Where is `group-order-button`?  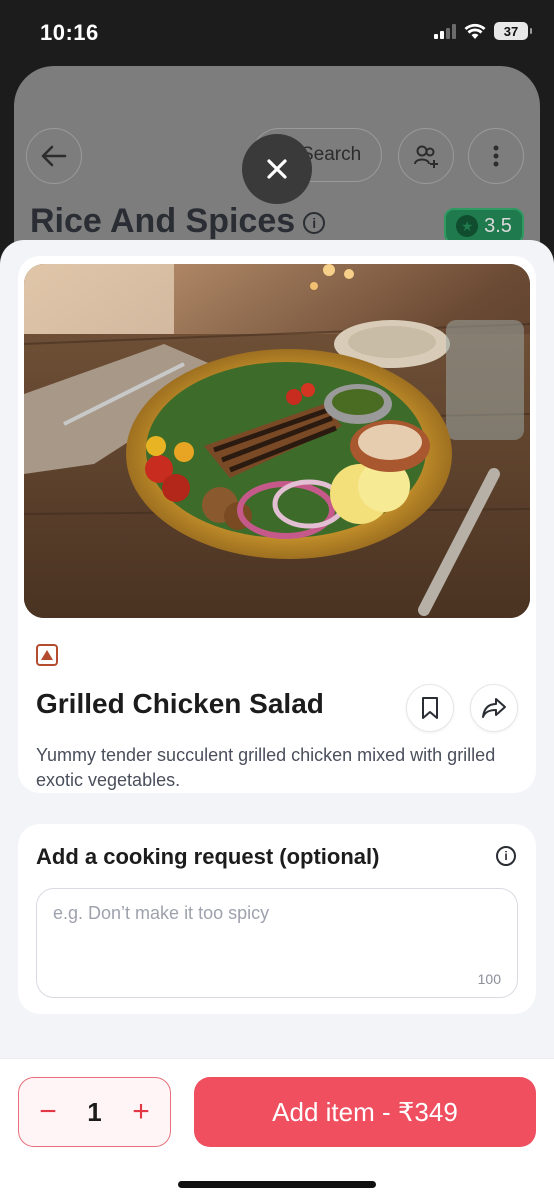 group-order-button is located at coordinates (426, 156).